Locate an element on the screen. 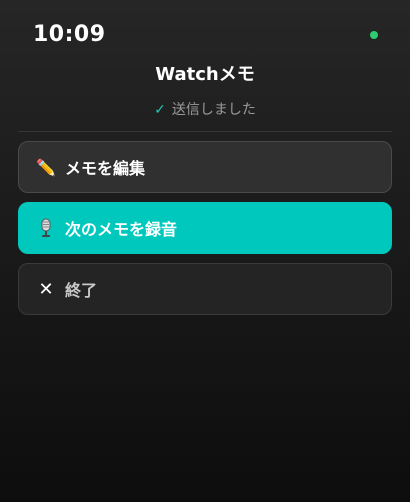  record-next-memo-label: 次のメモを録音 is located at coordinates (121, 229).